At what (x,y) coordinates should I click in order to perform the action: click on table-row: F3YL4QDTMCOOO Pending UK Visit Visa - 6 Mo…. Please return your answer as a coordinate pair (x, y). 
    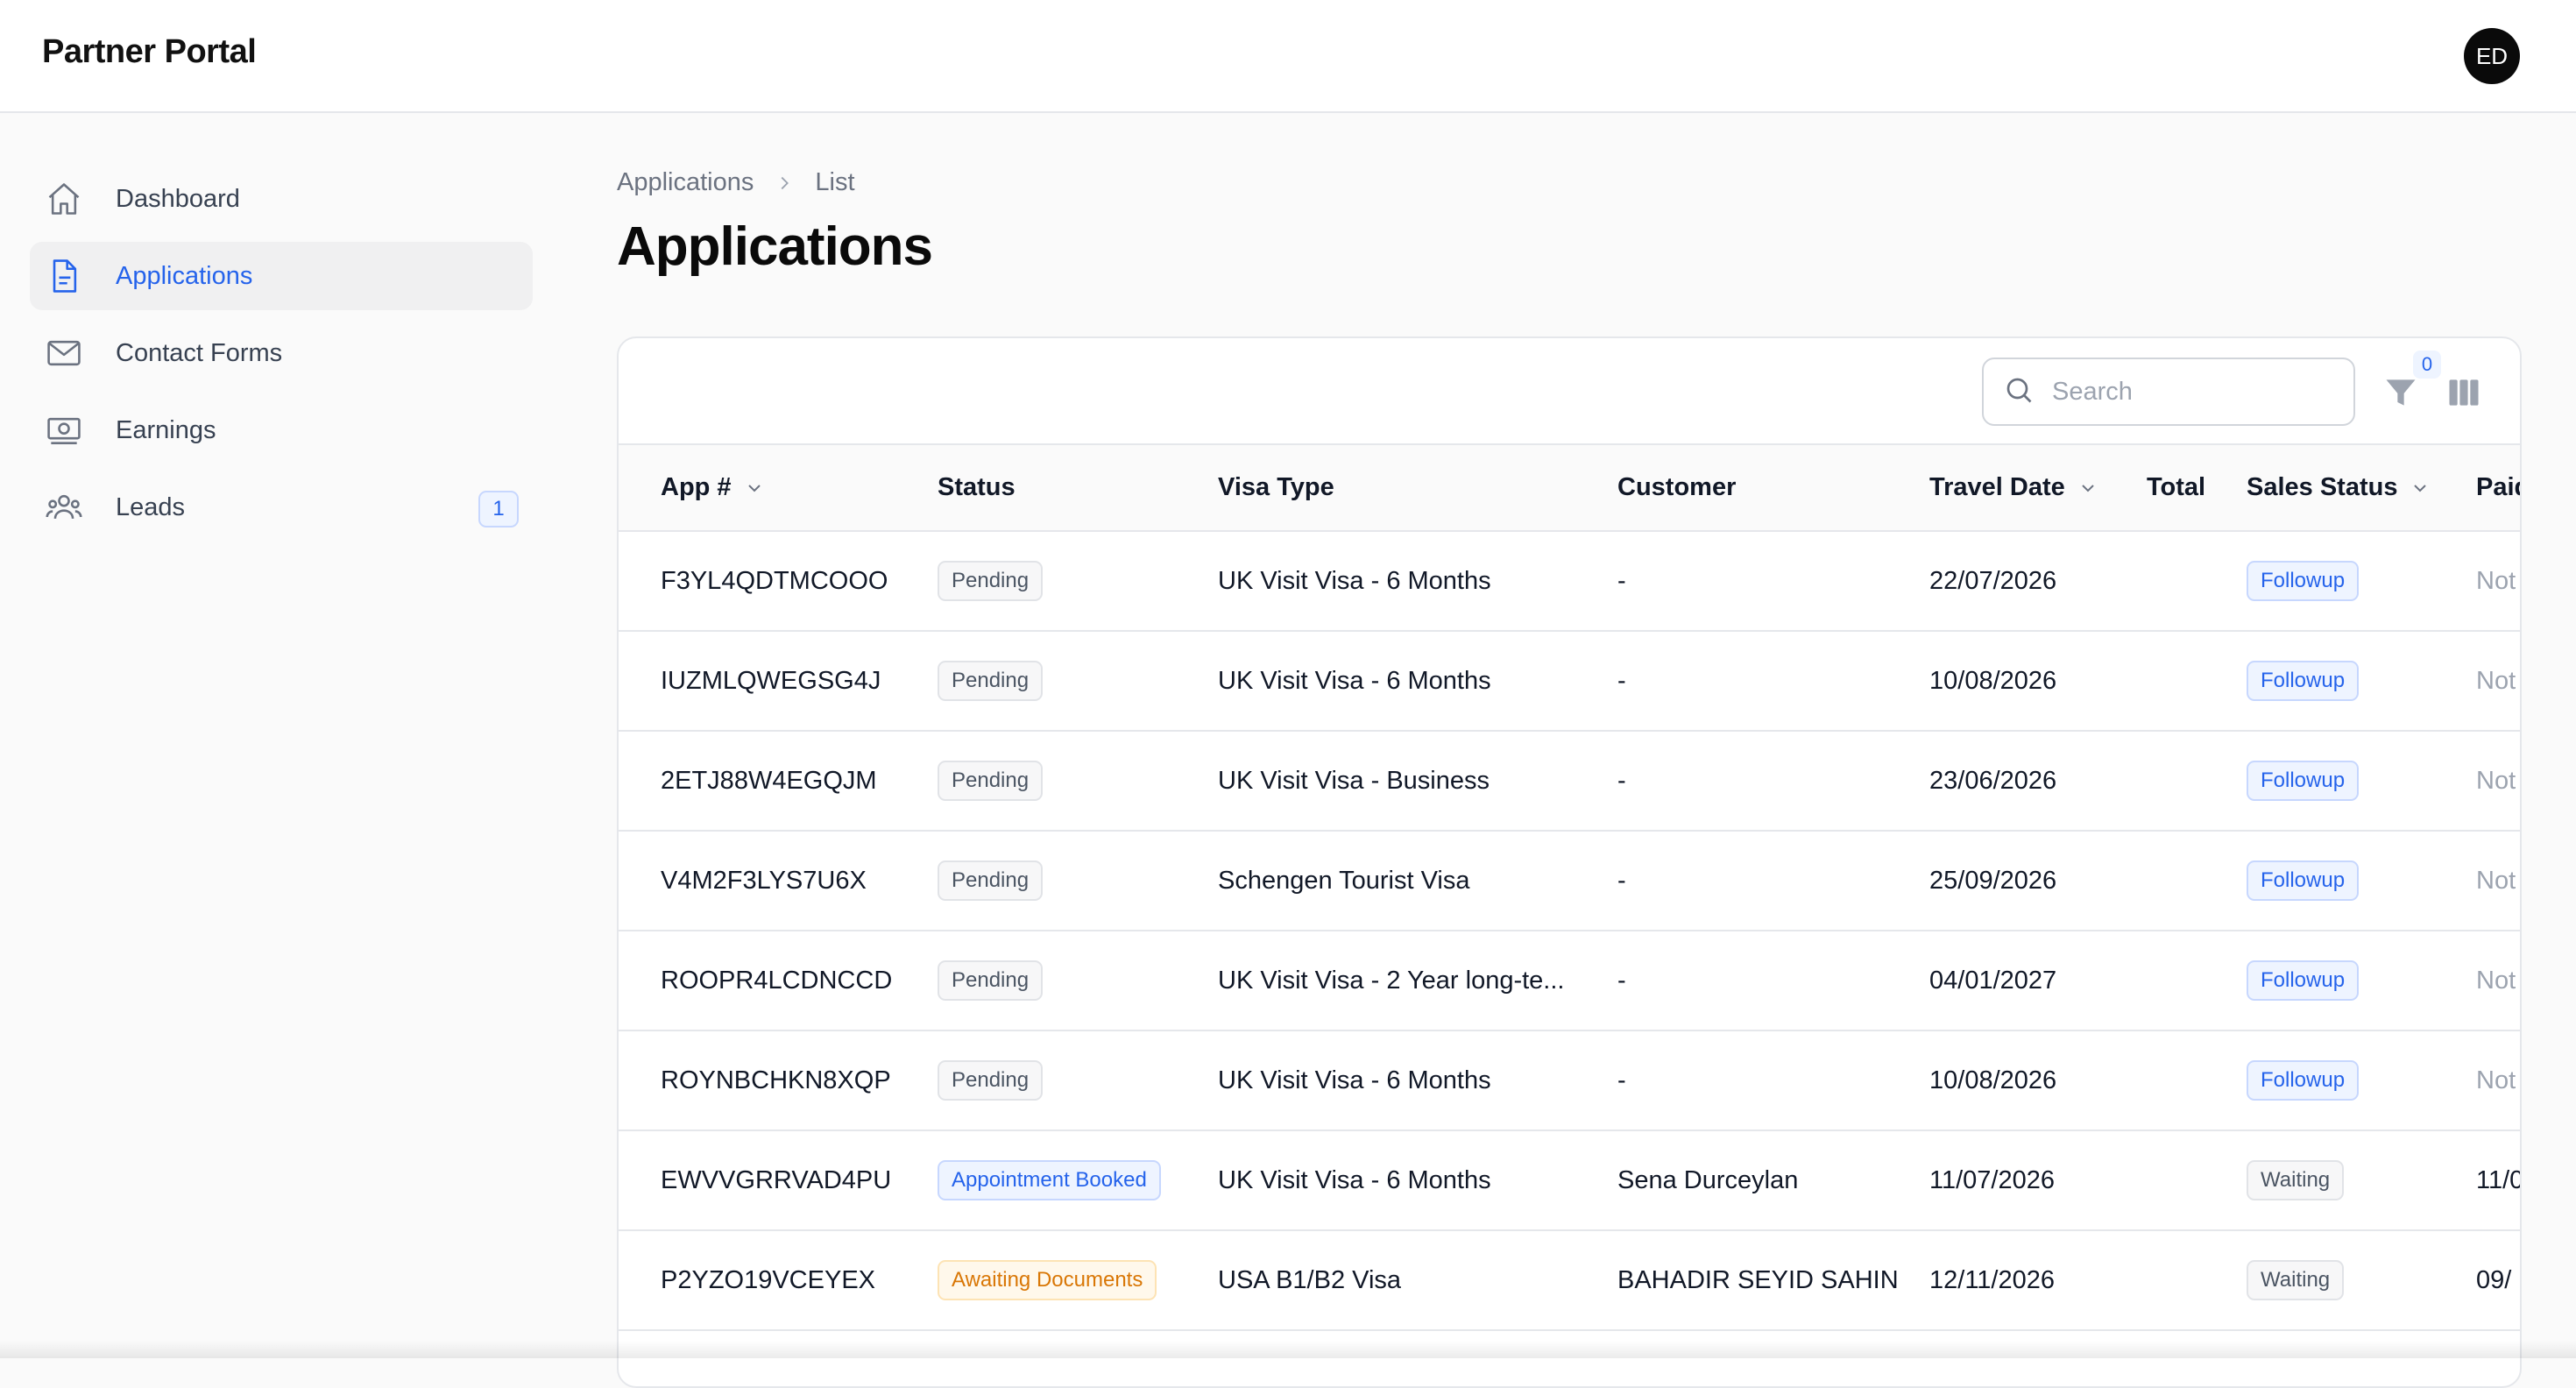
    Looking at the image, I should click on (1569, 581).